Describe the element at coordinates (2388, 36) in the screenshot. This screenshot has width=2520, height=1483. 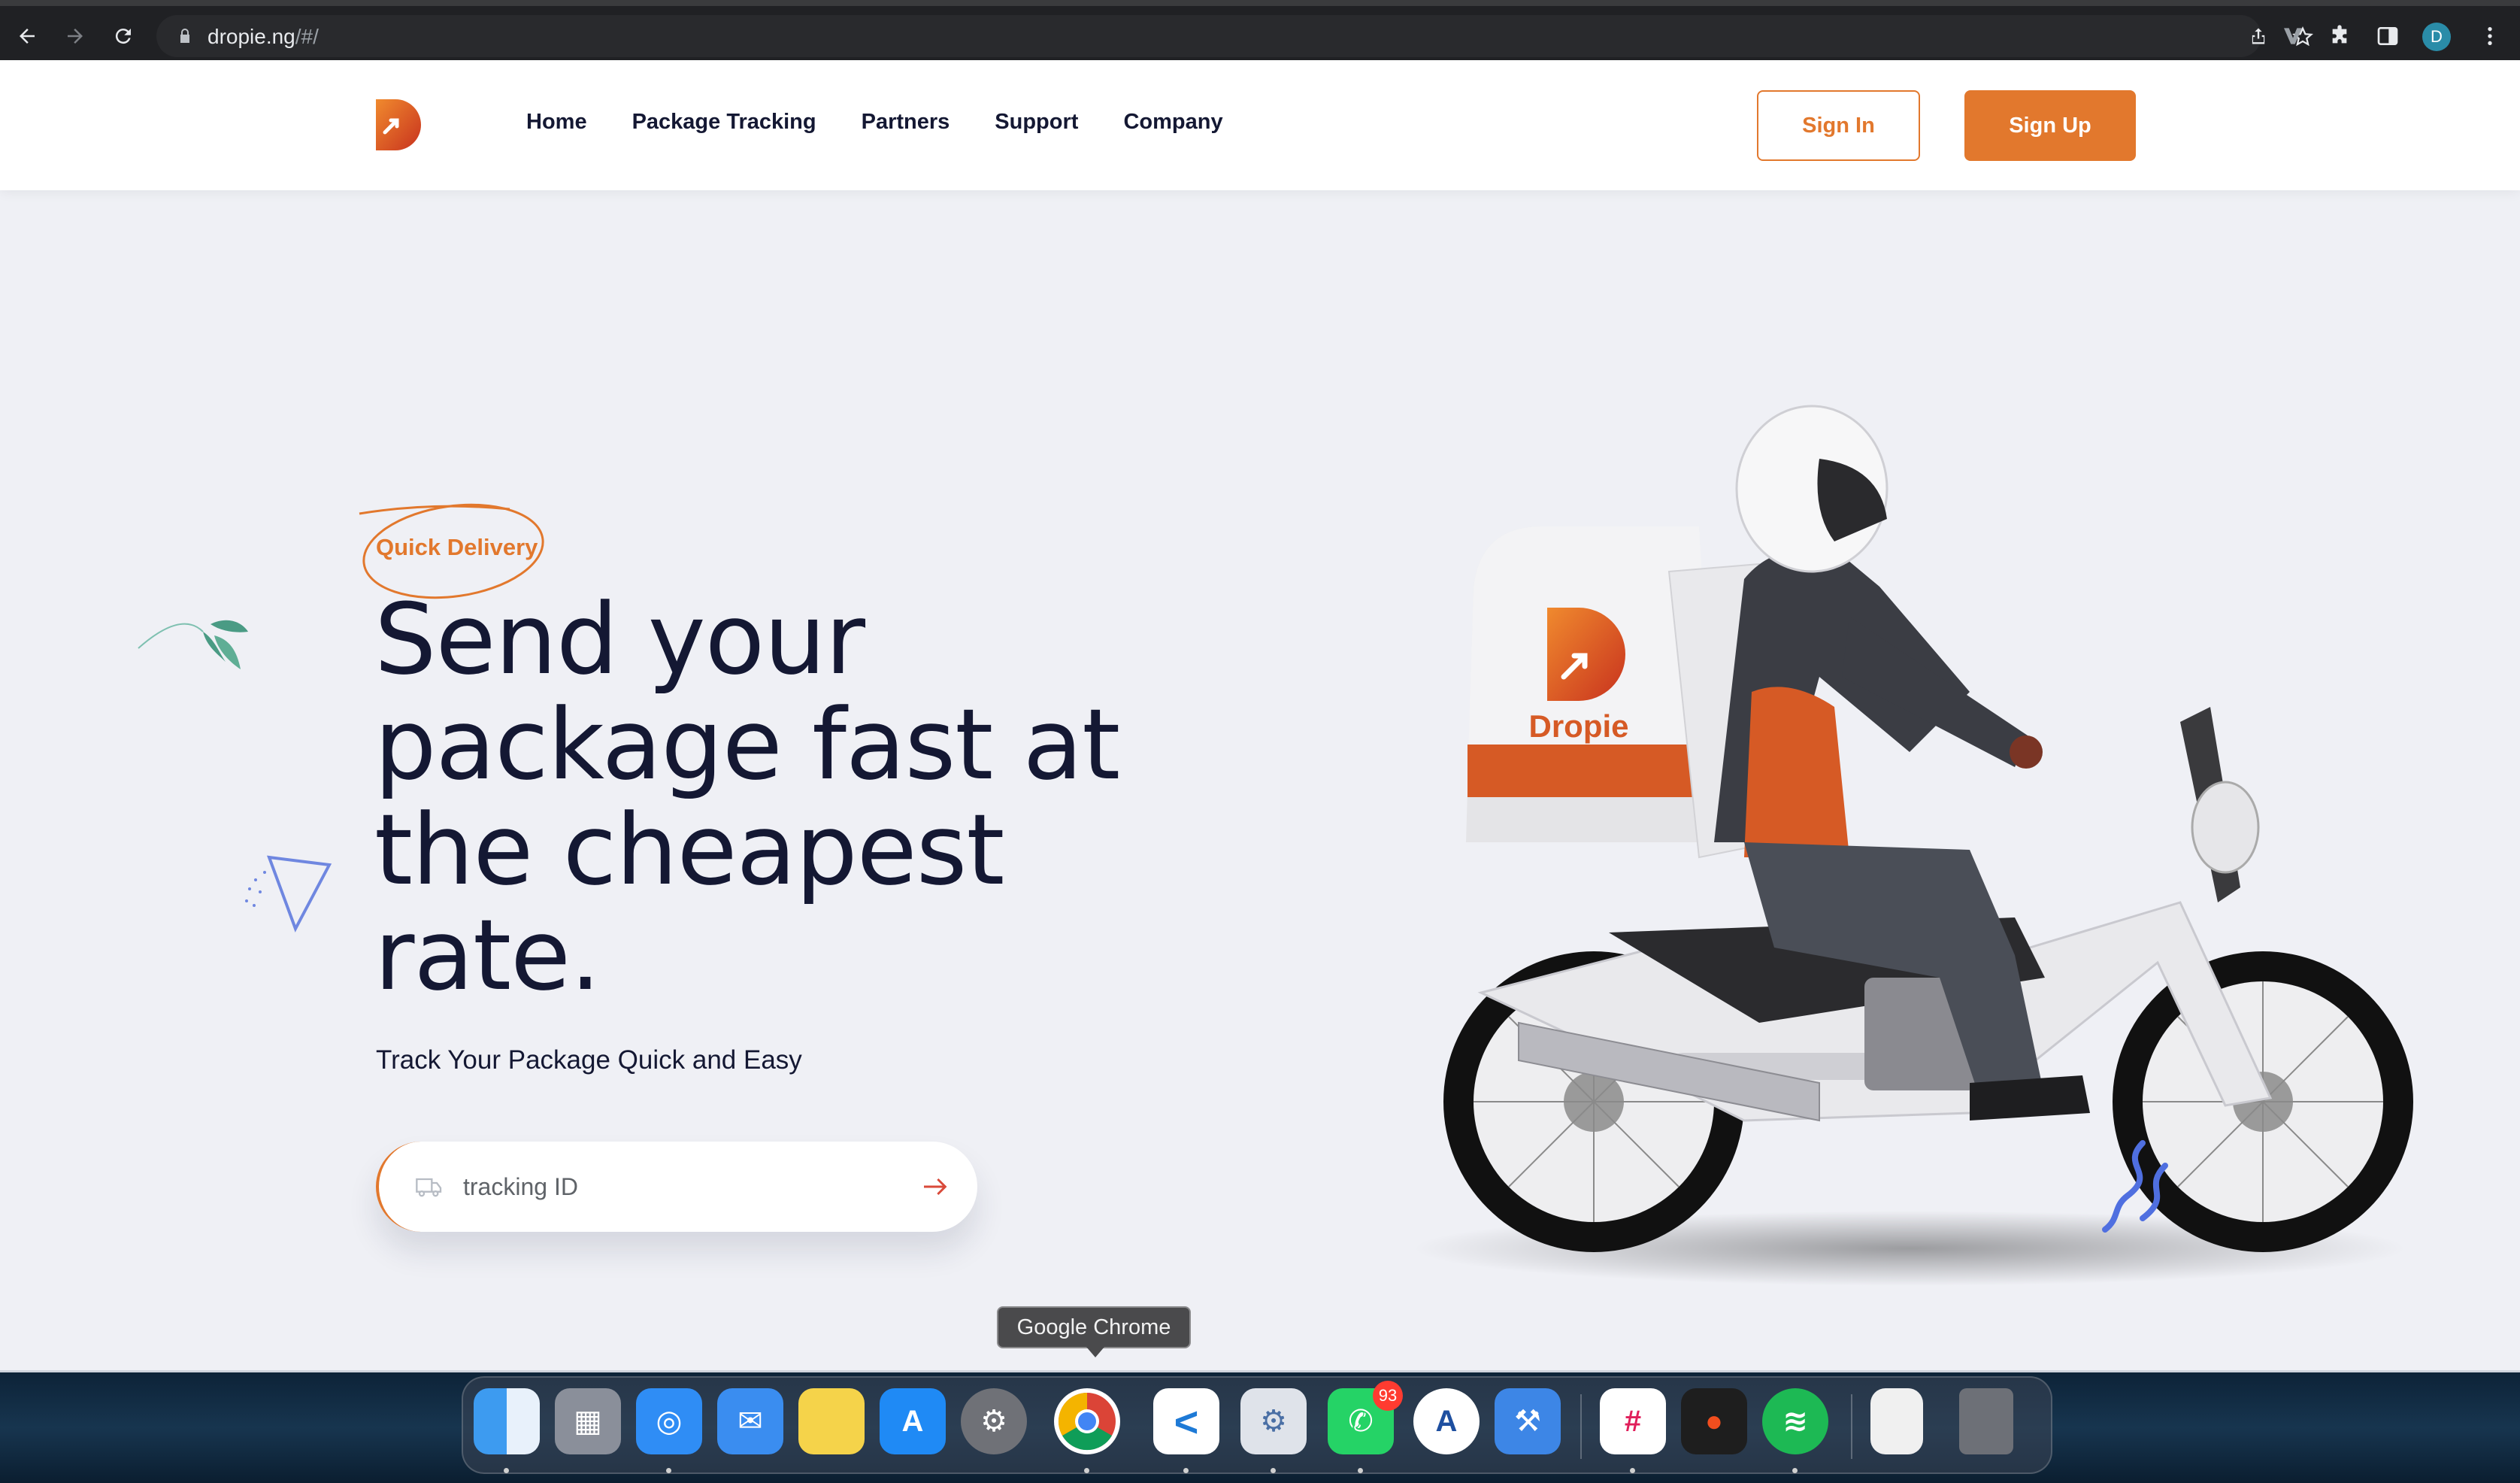
I see `side-panel-icon` at that location.